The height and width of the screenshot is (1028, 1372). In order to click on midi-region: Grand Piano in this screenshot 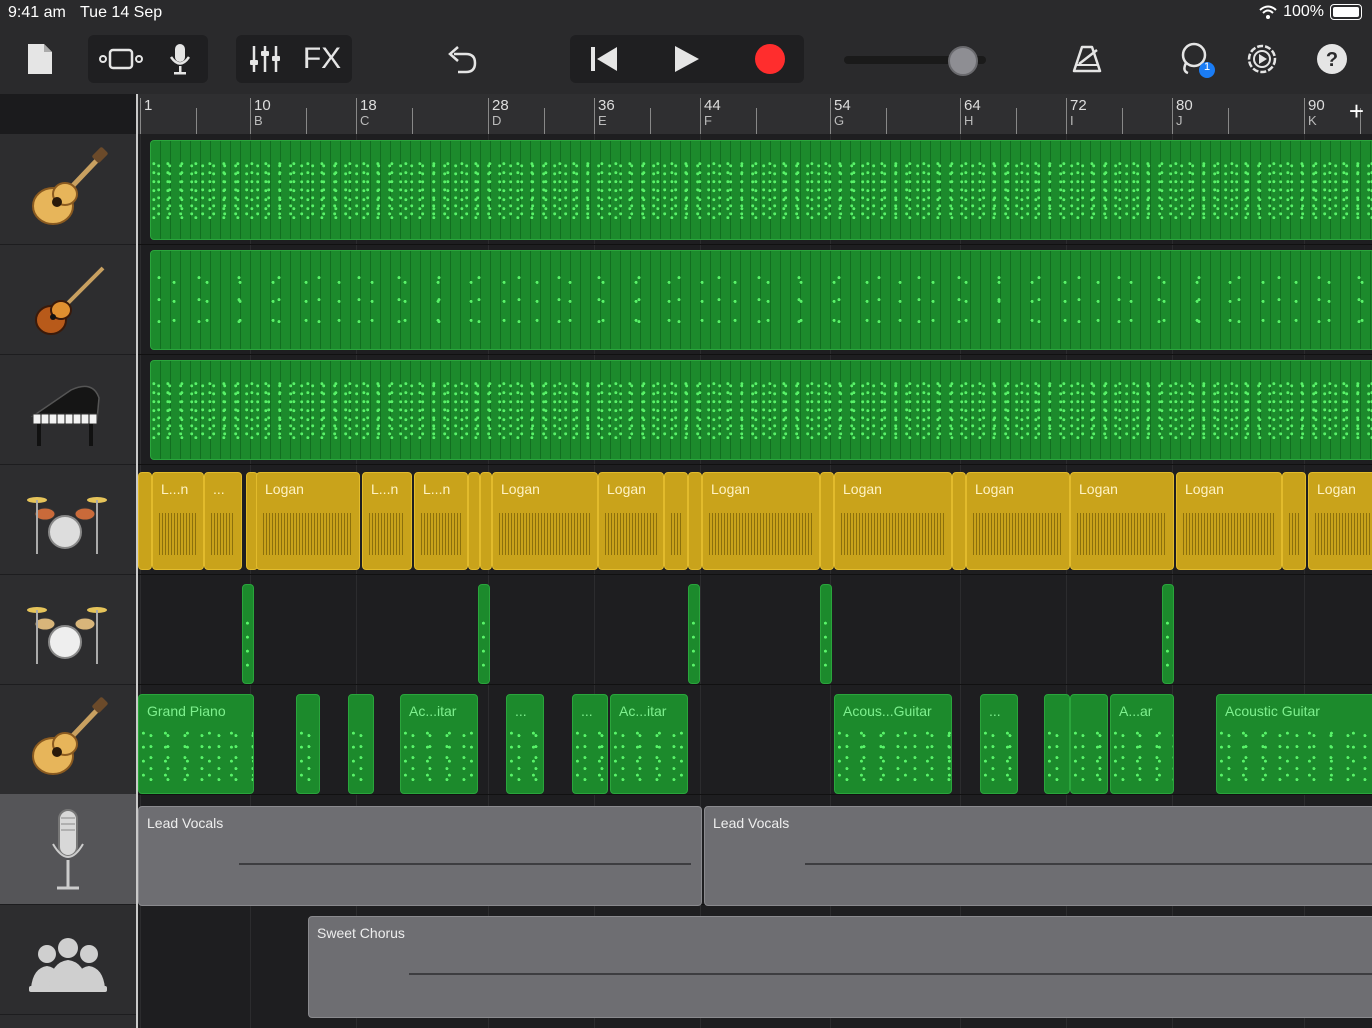, I will do `click(196, 744)`.